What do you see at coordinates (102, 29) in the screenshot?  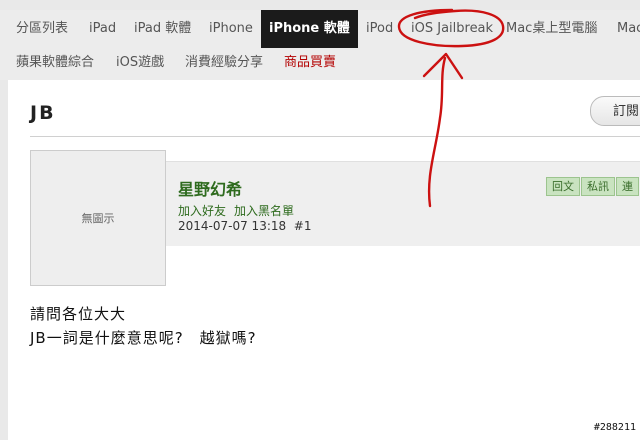 I see `nav-ipad: iPad` at bounding box center [102, 29].